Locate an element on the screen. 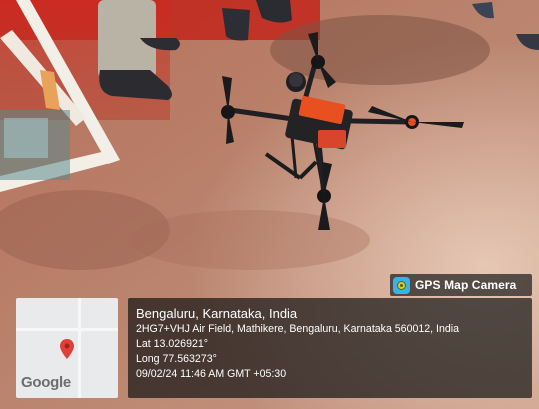  google-logo: Google is located at coordinates (46, 382).